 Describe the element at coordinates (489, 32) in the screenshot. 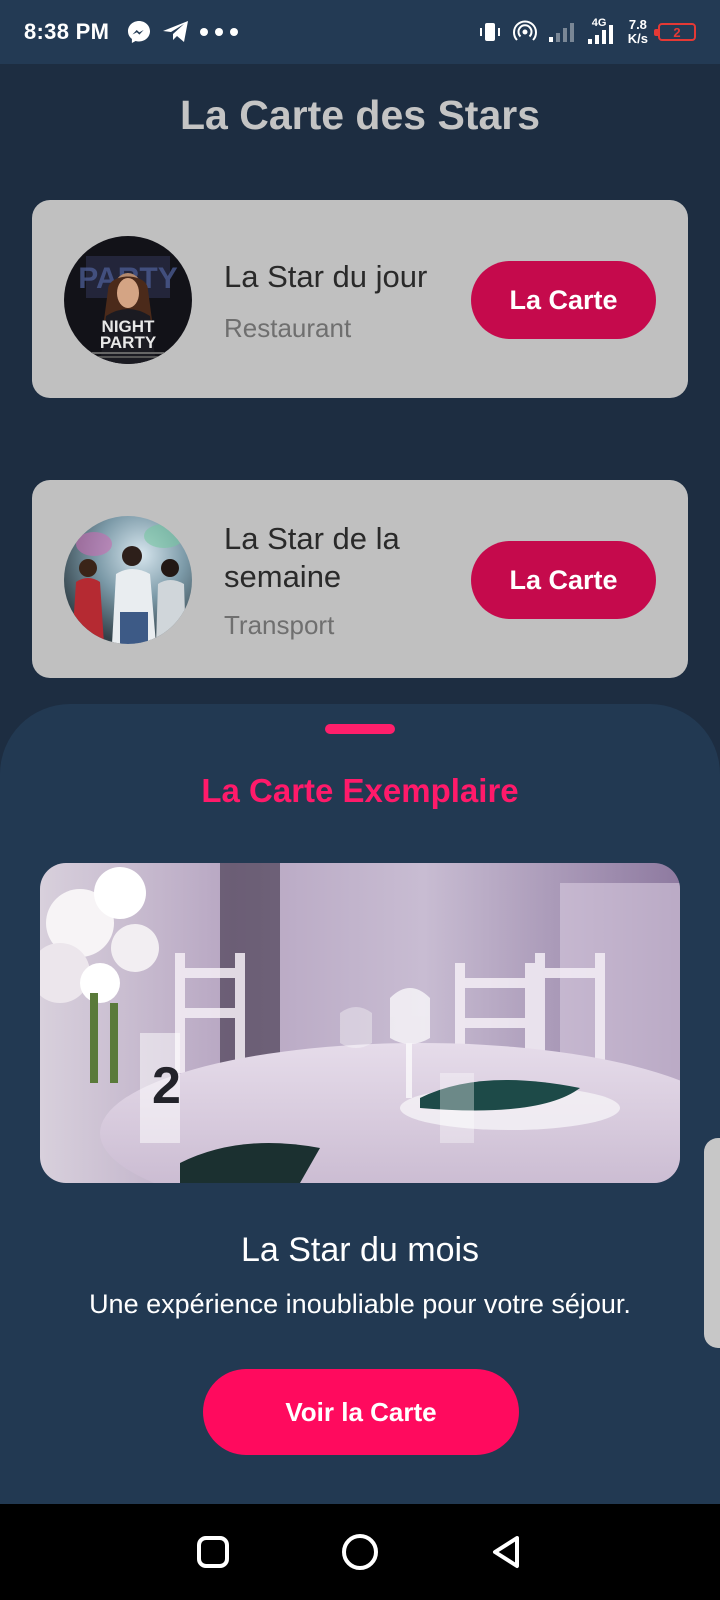

I see `vibrate-icon` at that location.